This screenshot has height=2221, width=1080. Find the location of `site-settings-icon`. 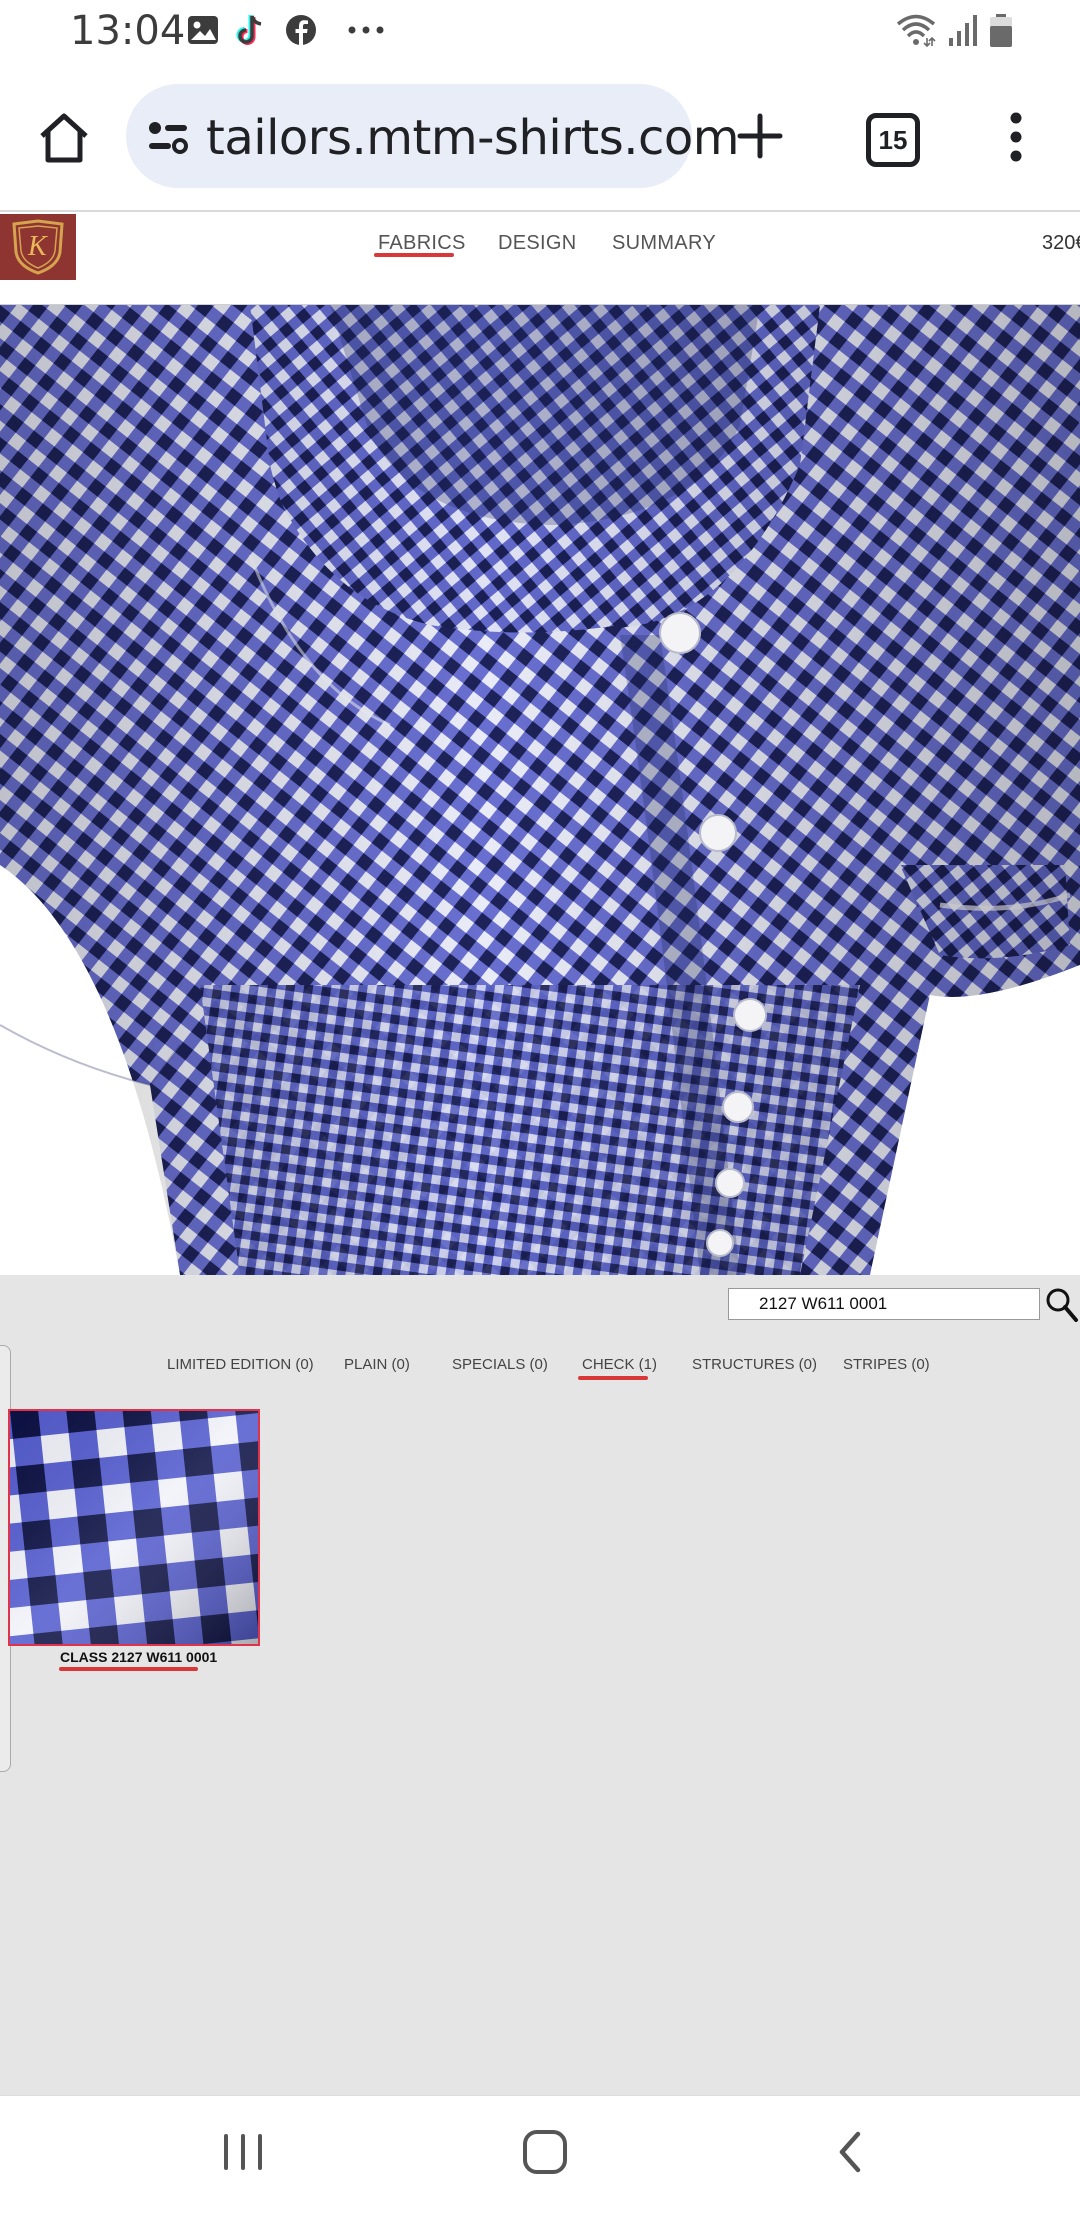

site-settings-icon is located at coordinates (168, 138).